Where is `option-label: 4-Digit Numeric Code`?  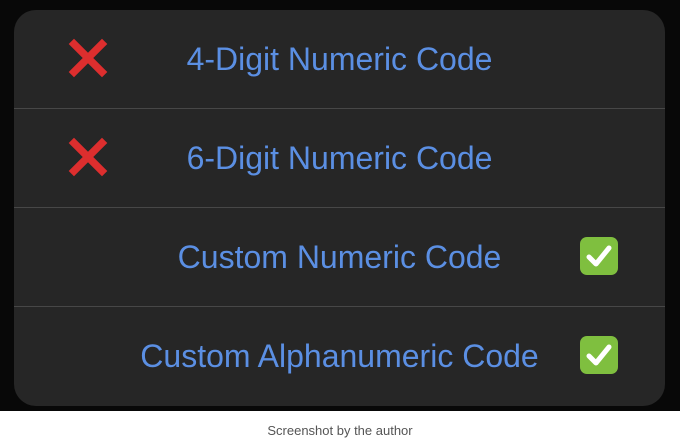
option-label: 4-Digit Numeric Code is located at coordinates (339, 59).